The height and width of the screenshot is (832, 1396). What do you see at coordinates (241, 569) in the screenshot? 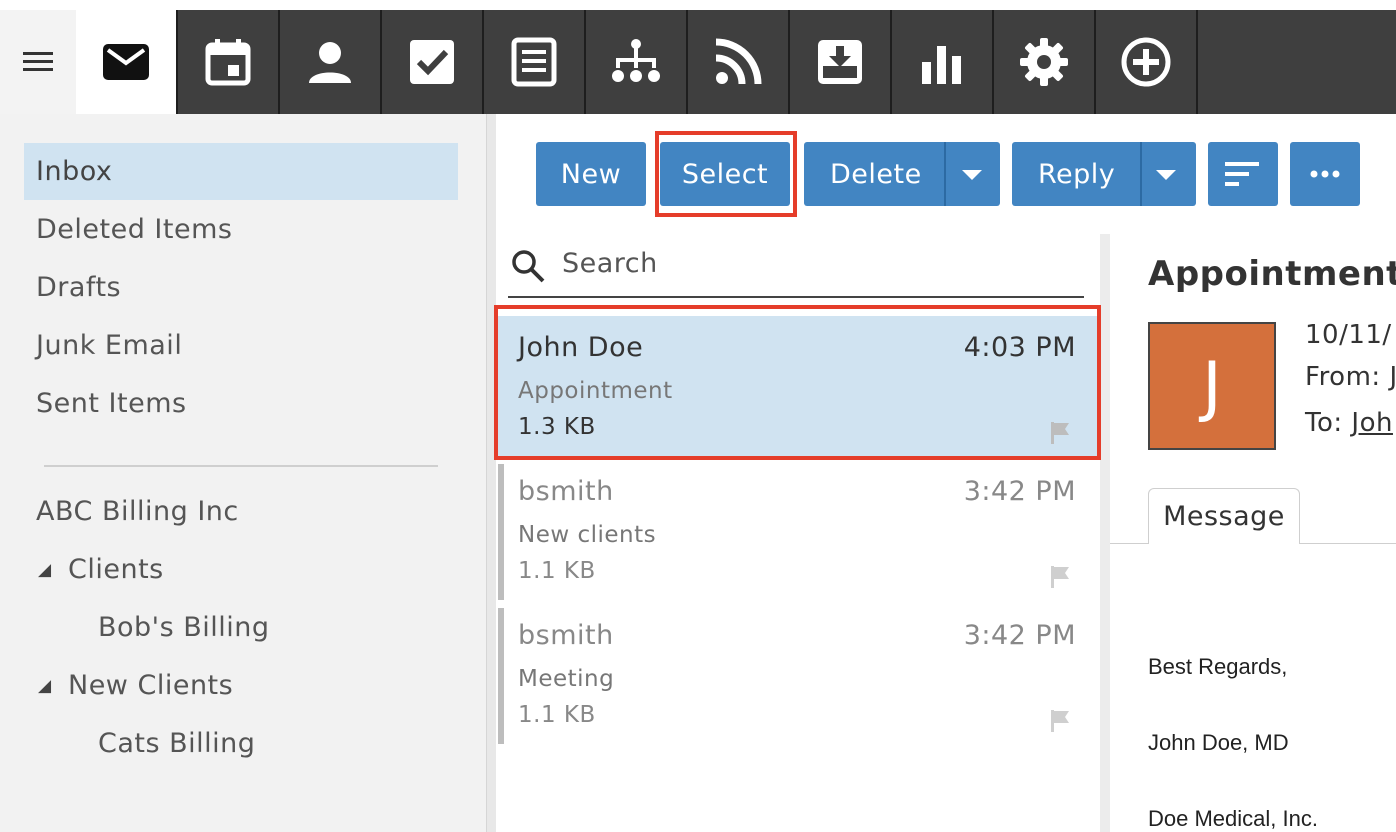
I see `folder-clients: ◢ Clients` at bounding box center [241, 569].